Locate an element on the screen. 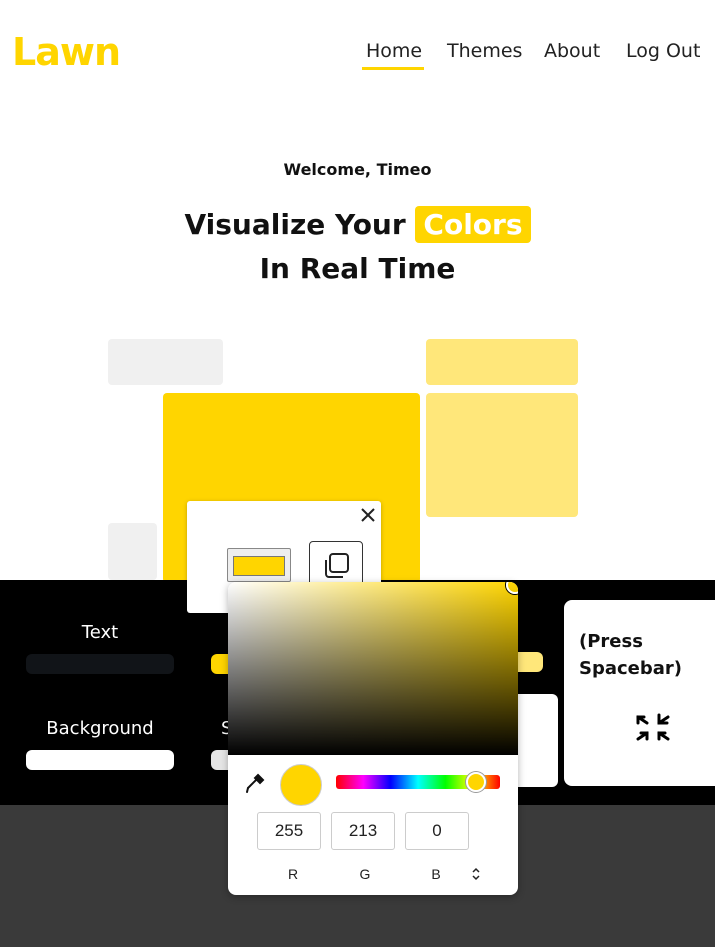 This screenshot has height=947, width=715. hero-heading-line1: Visualize Your Colors is located at coordinates (357, 224).